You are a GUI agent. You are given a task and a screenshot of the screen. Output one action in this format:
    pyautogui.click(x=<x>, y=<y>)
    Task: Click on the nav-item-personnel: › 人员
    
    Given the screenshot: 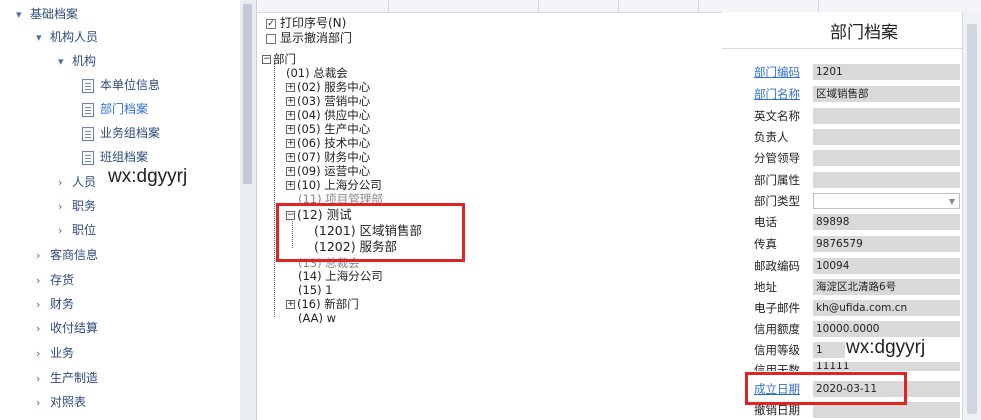 What is the action you would take?
    pyautogui.click(x=77, y=182)
    